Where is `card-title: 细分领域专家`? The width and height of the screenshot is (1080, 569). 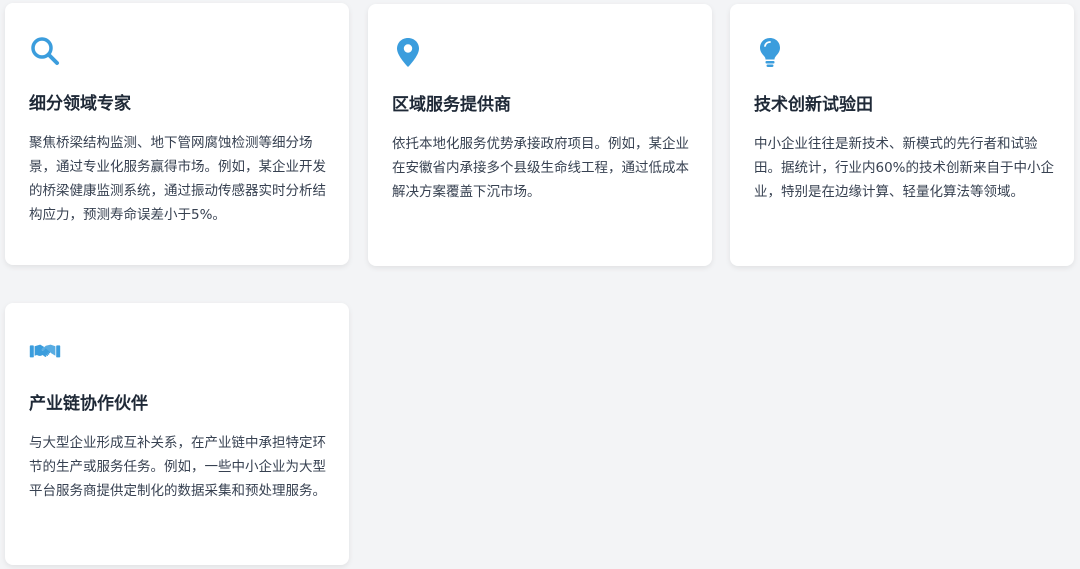
card-title: 细分领域专家 is located at coordinates (80, 104).